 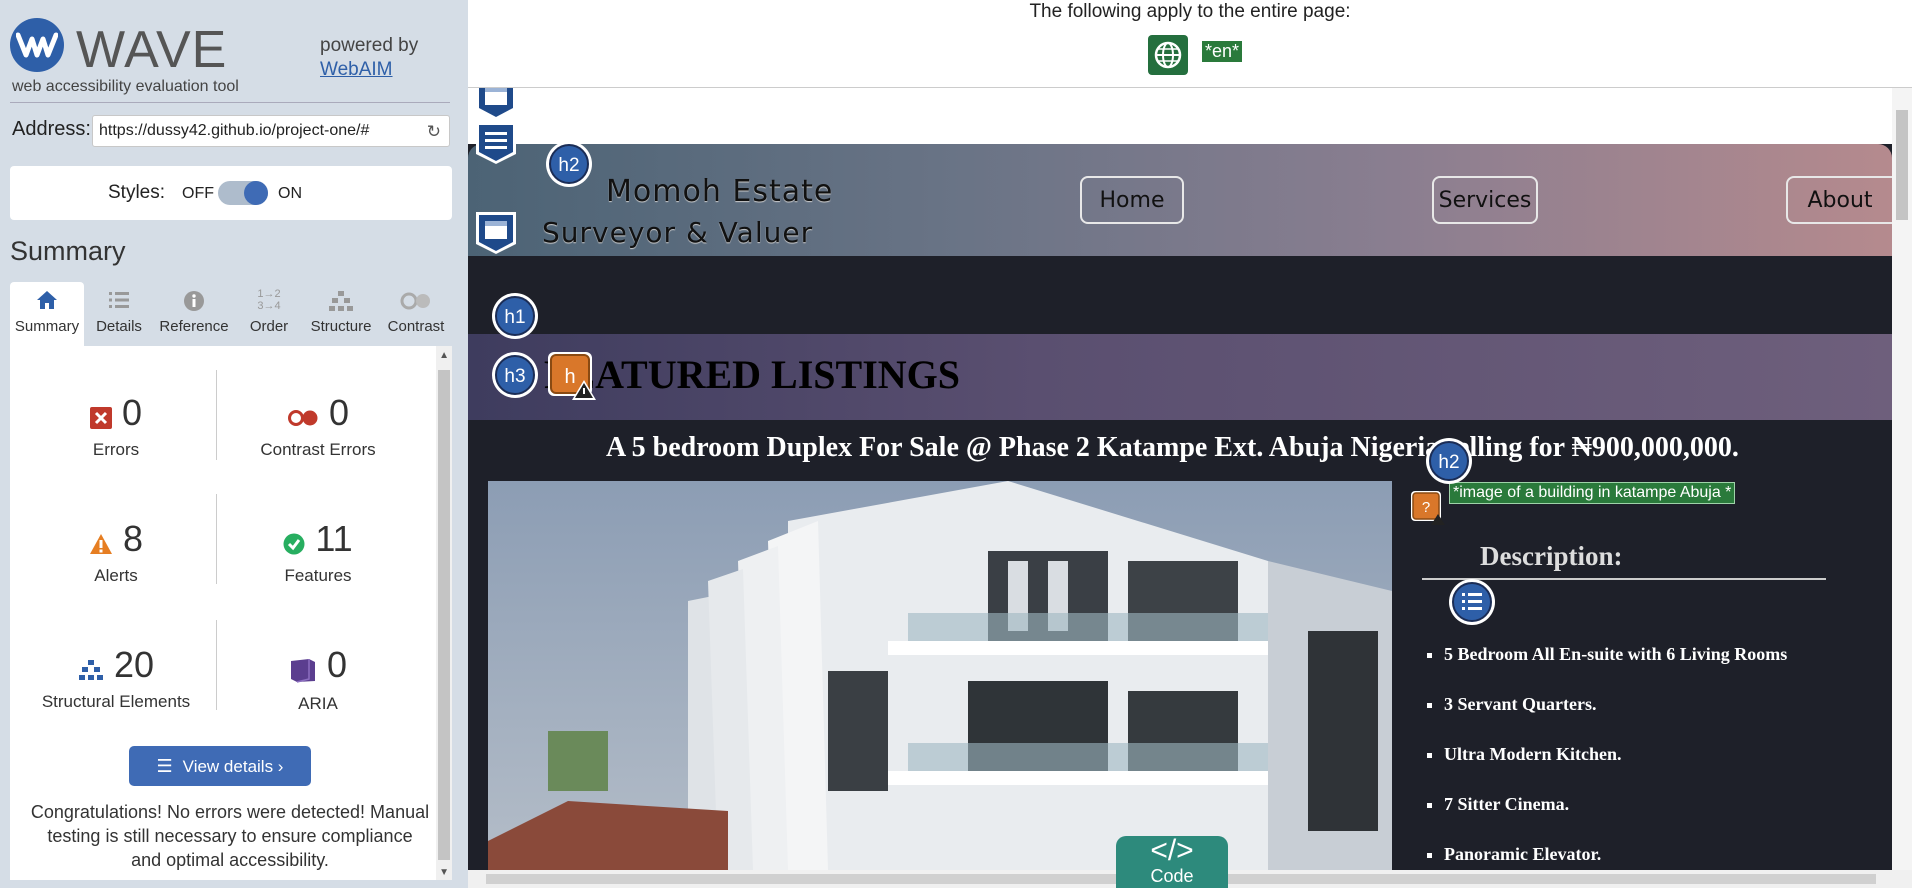 What do you see at coordinates (496, 233) in the screenshot?
I see `main-landmark-icon` at bounding box center [496, 233].